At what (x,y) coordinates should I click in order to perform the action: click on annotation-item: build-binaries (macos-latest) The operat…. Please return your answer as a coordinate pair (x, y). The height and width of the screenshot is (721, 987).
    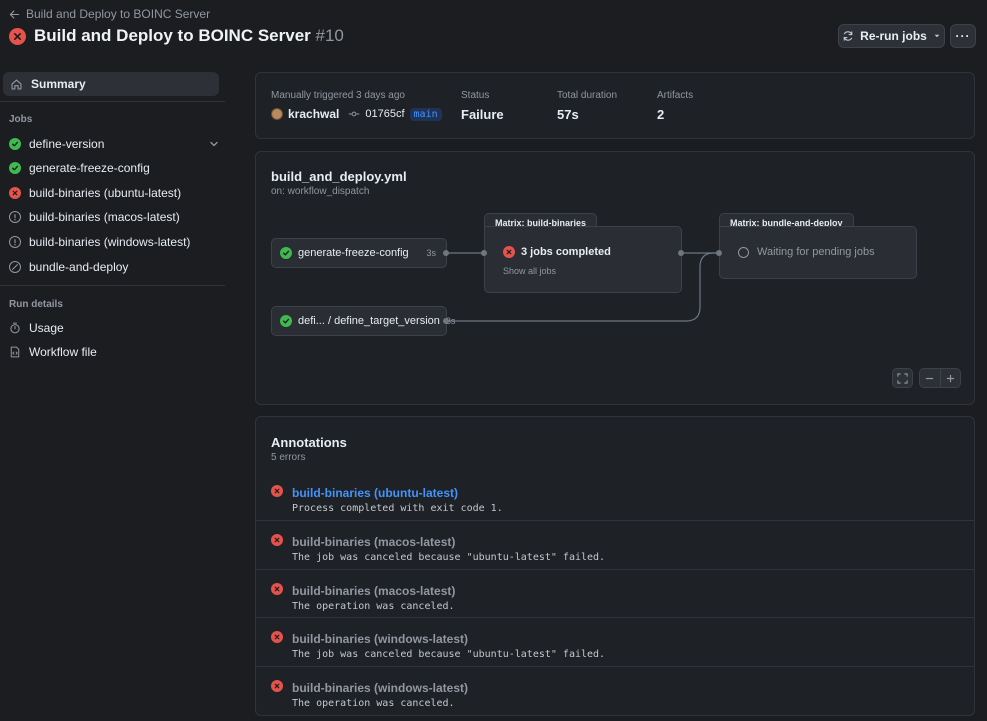
    Looking at the image, I should click on (615, 593).